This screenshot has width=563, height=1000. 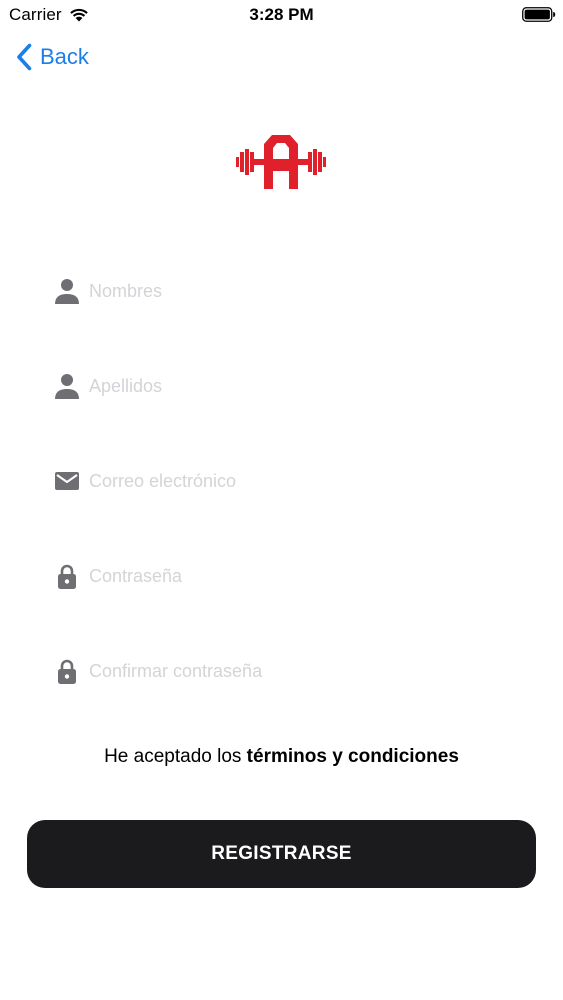 I want to click on status-bar: Carrier 3:28 PM, so click(x=281, y=15).